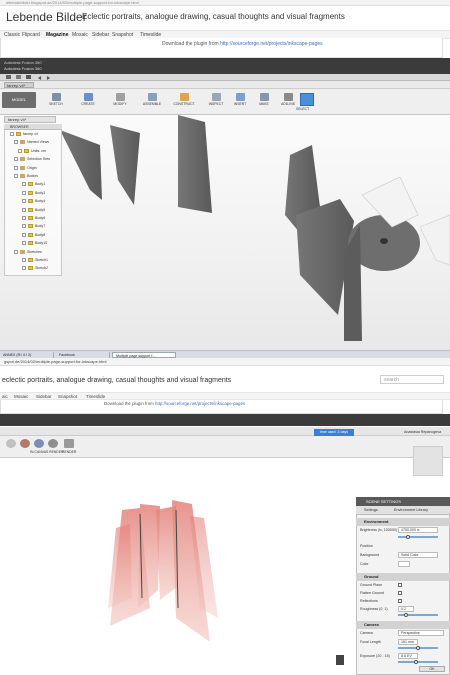  Describe the element at coordinates (400, 593) in the screenshot. I see `flatten-ground-checkbox` at that location.